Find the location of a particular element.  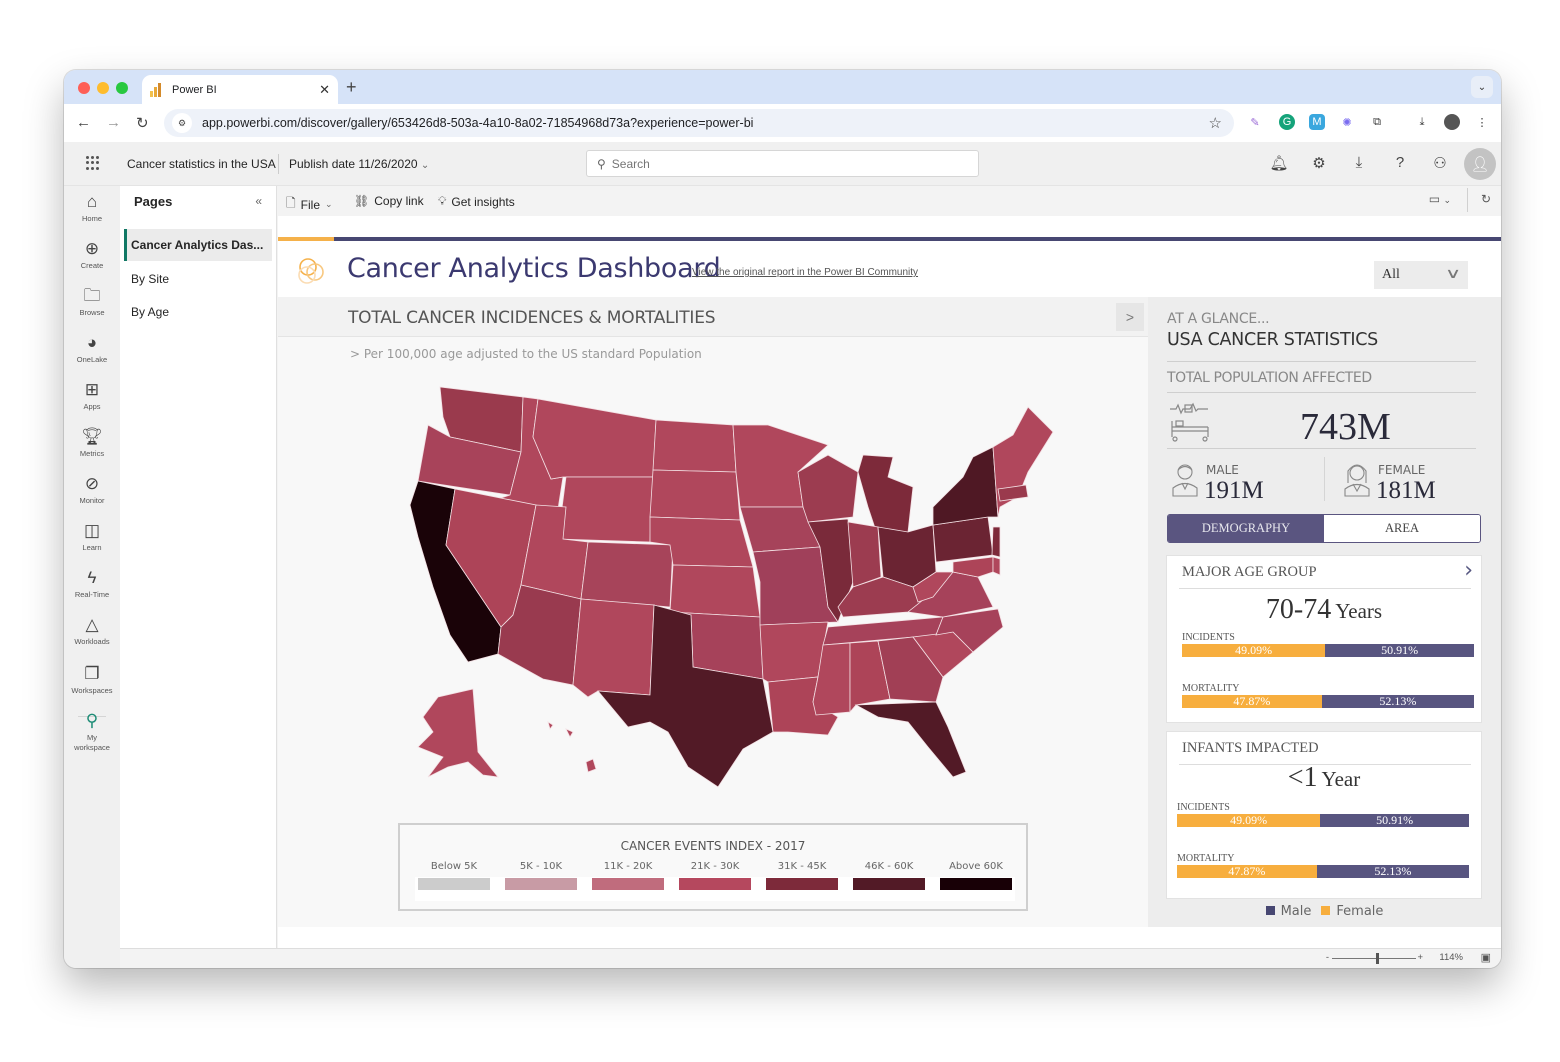

page-item-by-site: By Site is located at coordinates (198, 279).